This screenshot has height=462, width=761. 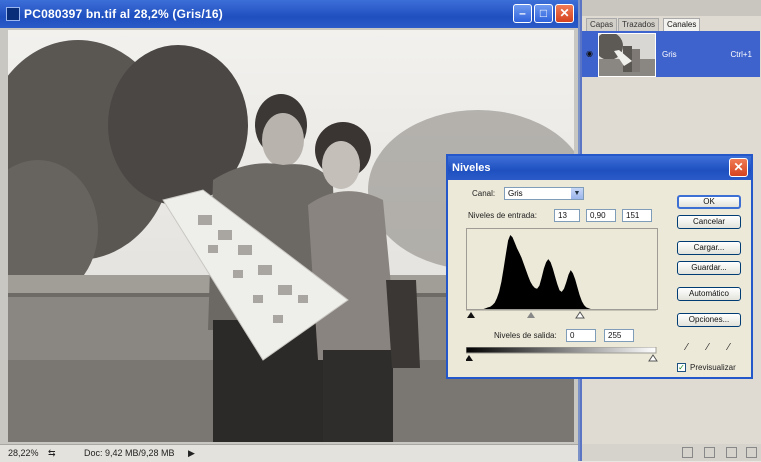 What do you see at coordinates (709, 202) in the screenshot?
I see `ok-button: OK` at bounding box center [709, 202].